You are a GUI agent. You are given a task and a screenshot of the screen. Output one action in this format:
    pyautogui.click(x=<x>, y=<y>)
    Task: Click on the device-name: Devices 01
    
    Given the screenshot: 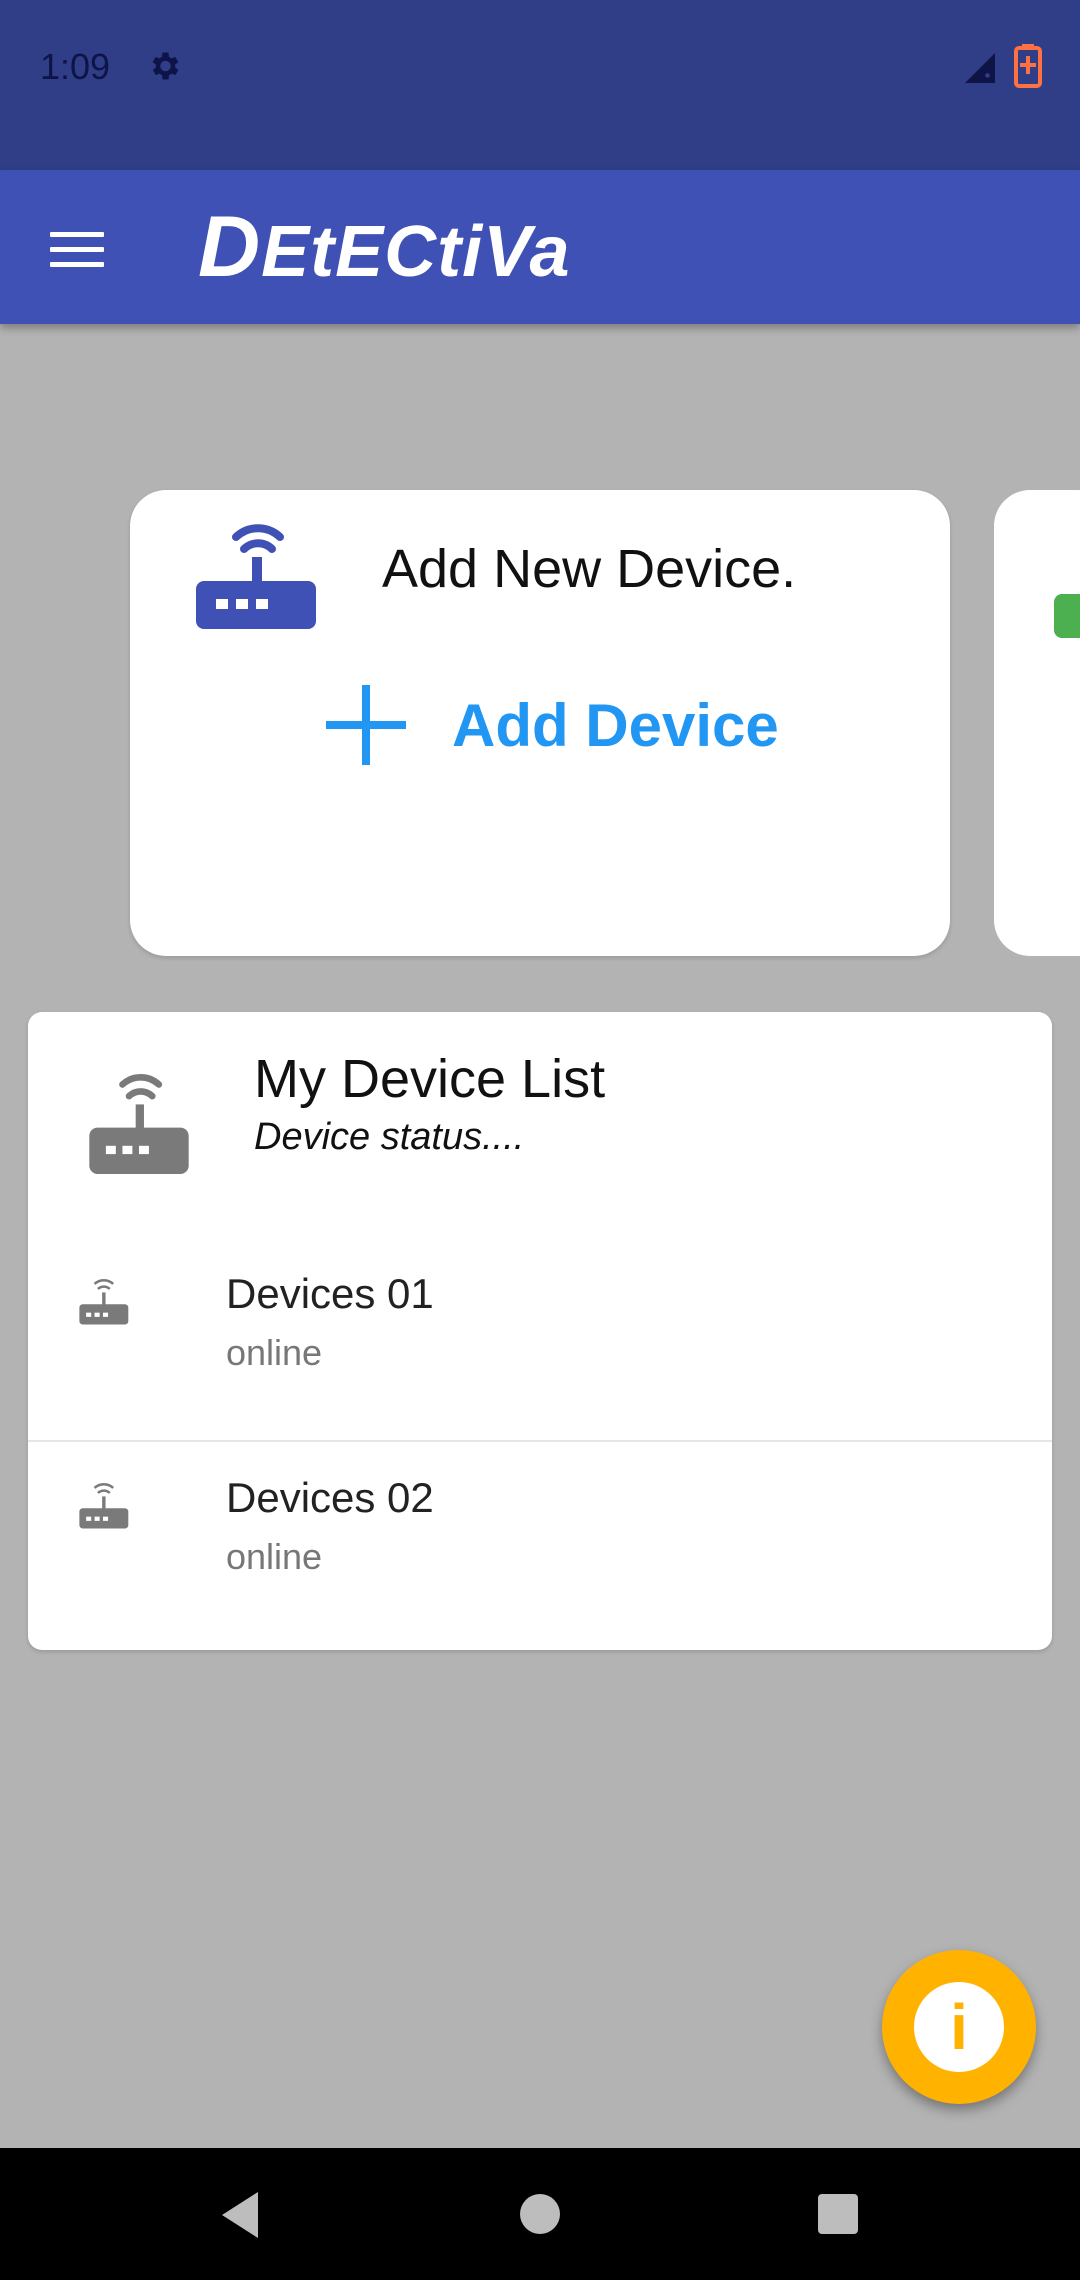 What is the action you would take?
    pyautogui.click(x=330, y=1293)
    